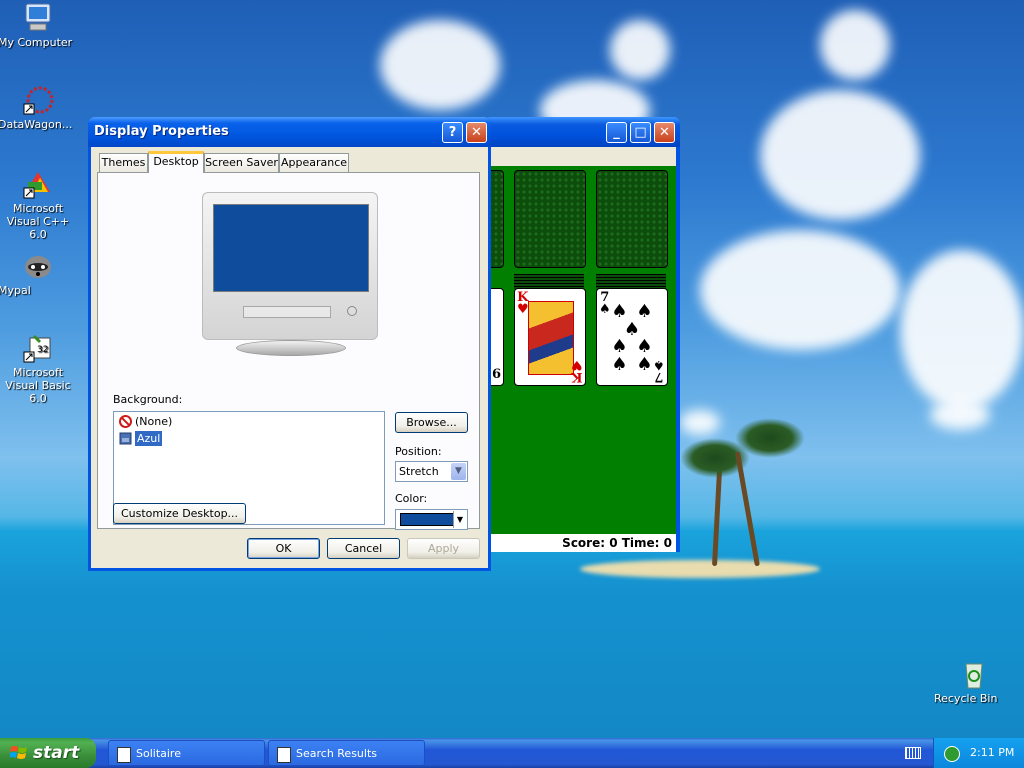  I want to click on system-tray: 2:11 PM, so click(978, 753).